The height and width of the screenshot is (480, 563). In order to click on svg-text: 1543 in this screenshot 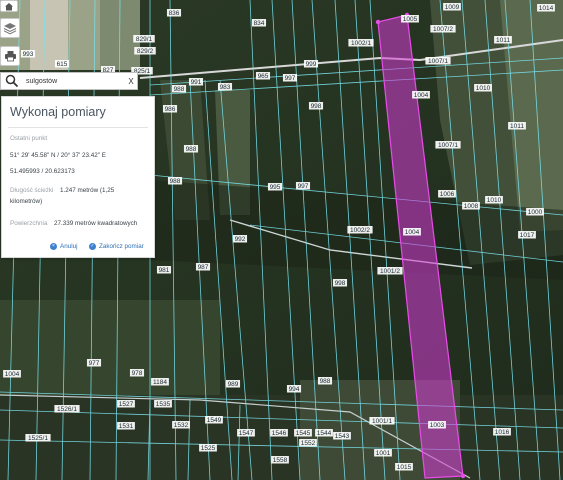, I will do `click(342, 436)`.